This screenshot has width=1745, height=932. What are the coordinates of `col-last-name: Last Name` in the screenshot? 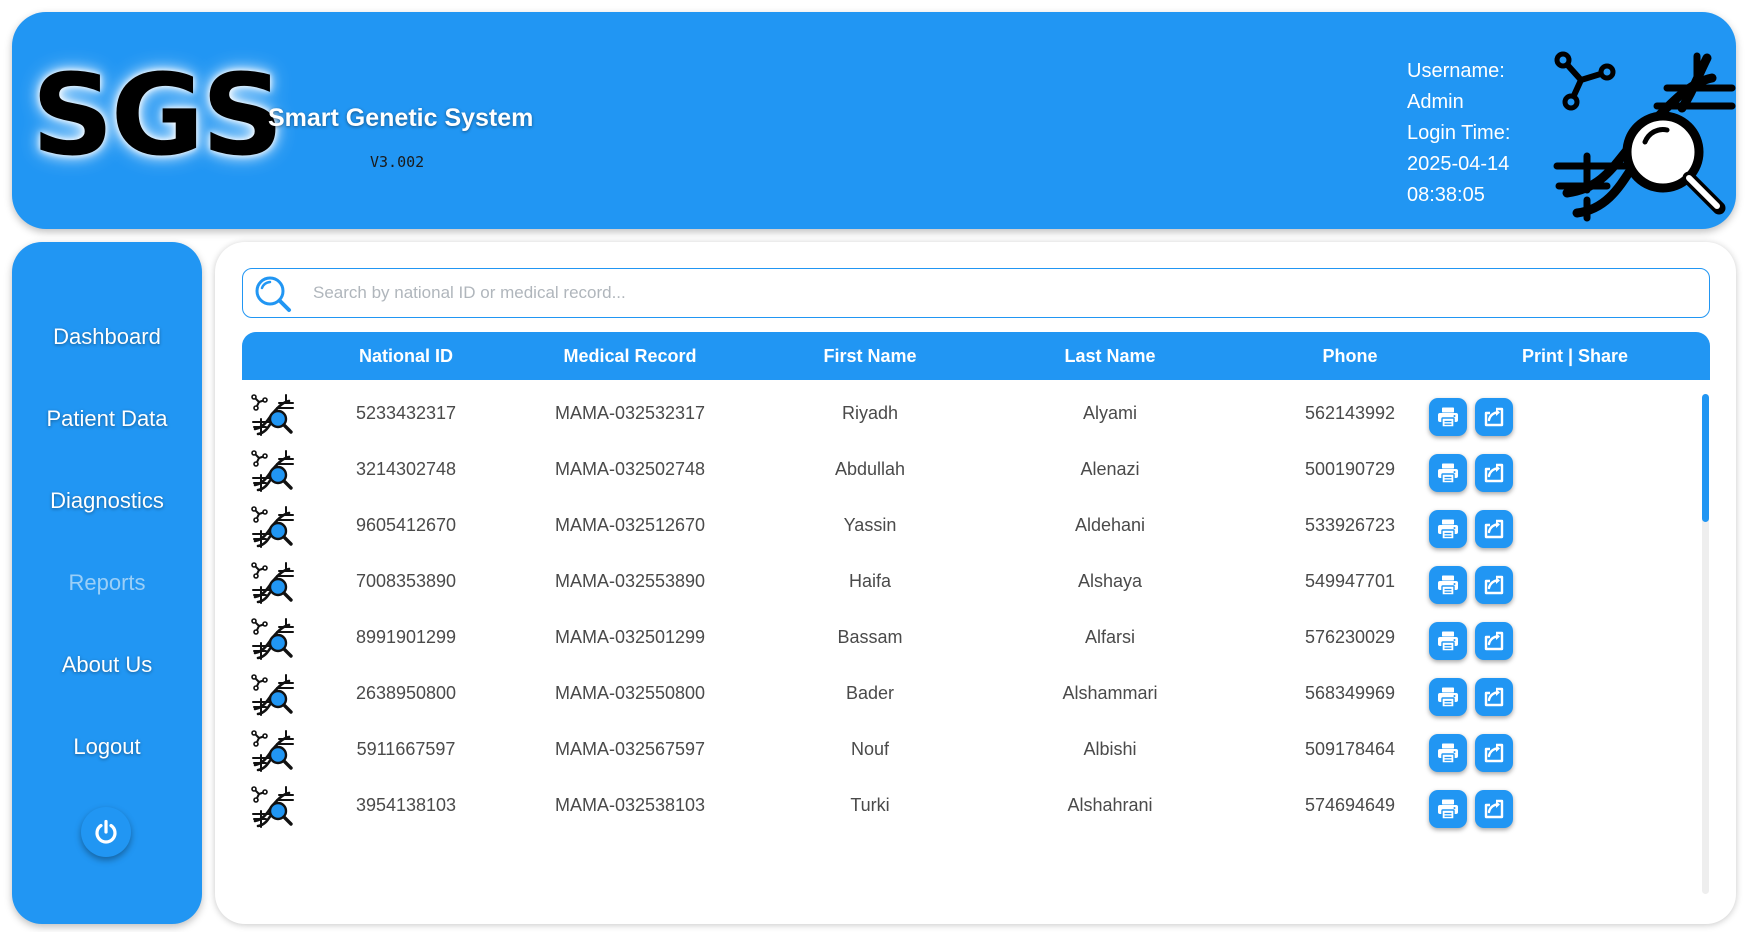 It's located at (1110, 356).